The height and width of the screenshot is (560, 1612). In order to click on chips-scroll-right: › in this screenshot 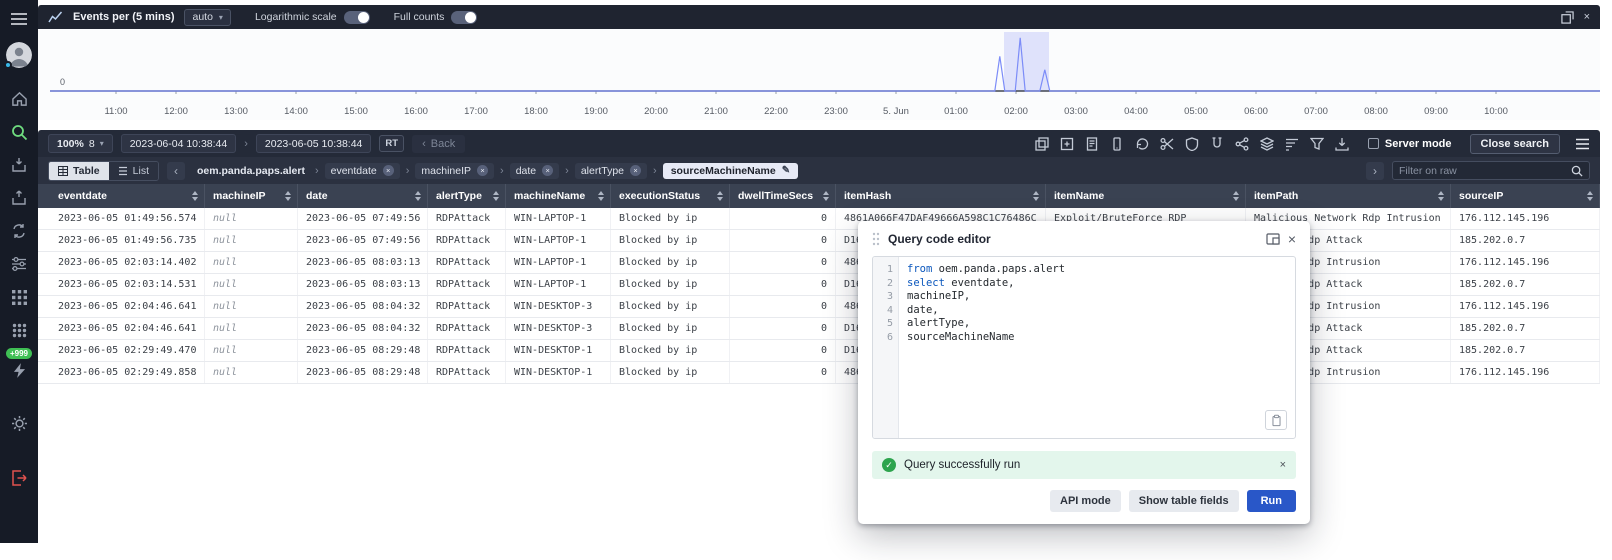, I will do `click(1375, 170)`.